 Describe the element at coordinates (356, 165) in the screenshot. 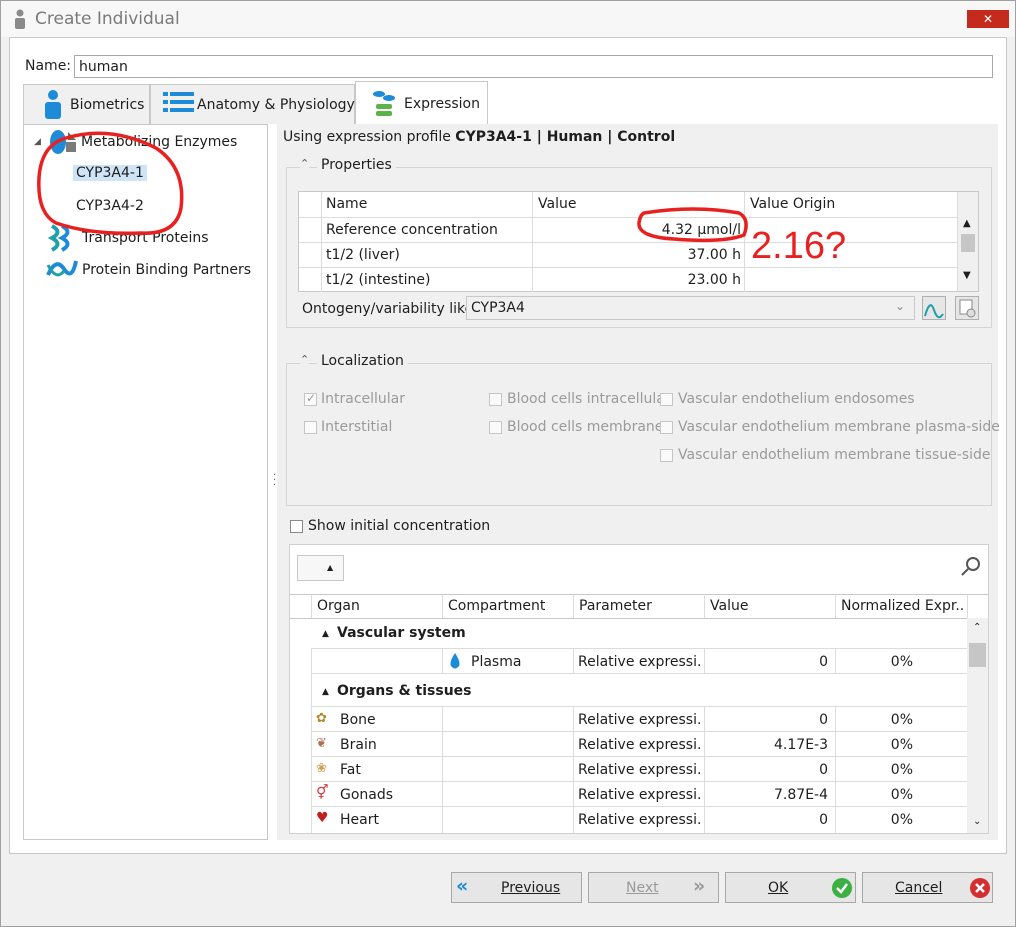

I see `properties-title: Properties` at that location.